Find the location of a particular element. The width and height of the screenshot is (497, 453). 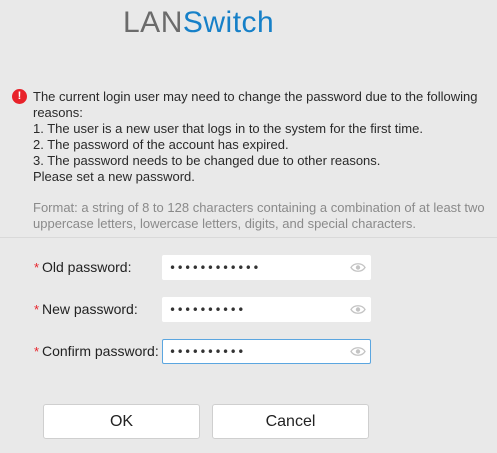

old-password-field is located at coordinates (266, 267).